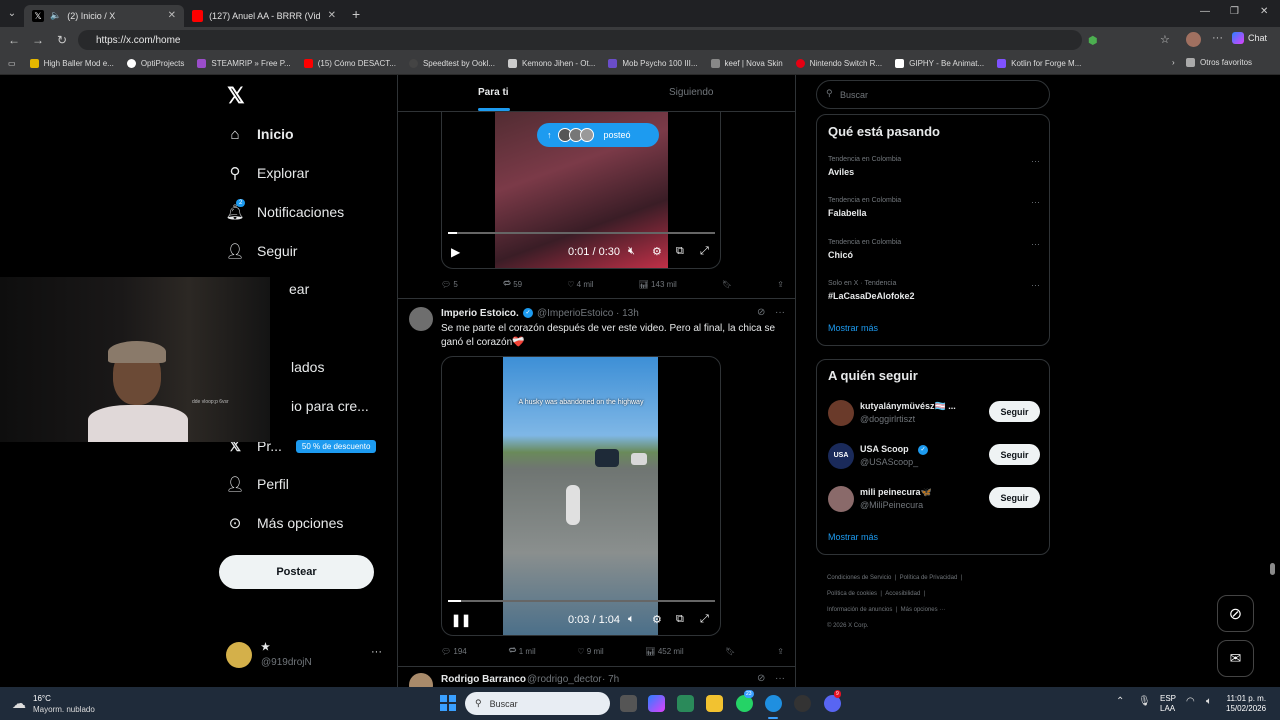 The height and width of the screenshot is (720, 1280). Describe the element at coordinates (55, 15) in the screenshot. I see `speaker-icon: 🔈` at that location.